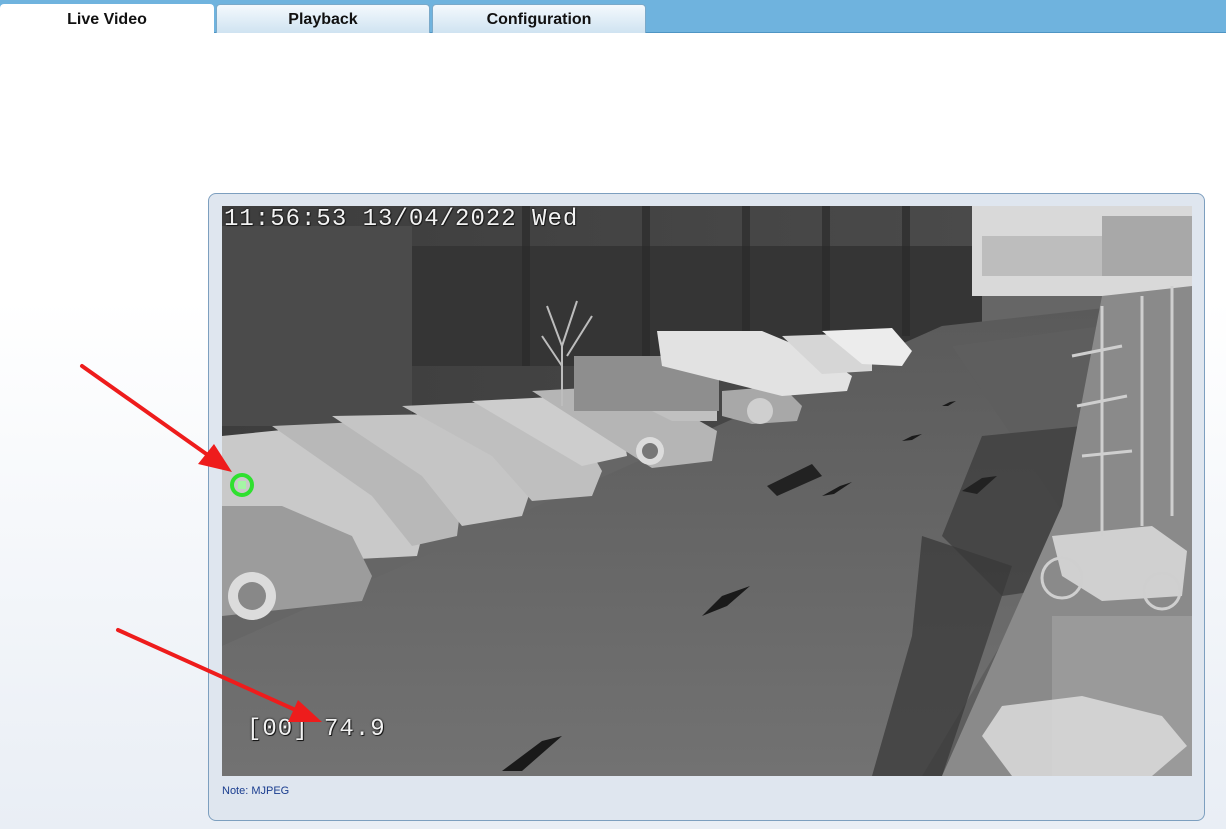 Image resolution: width=1226 pixels, height=829 pixels. What do you see at coordinates (256, 791) in the screenshot?
I see `stream-note: Note: MJPEG` at bounding box center [256, 791].